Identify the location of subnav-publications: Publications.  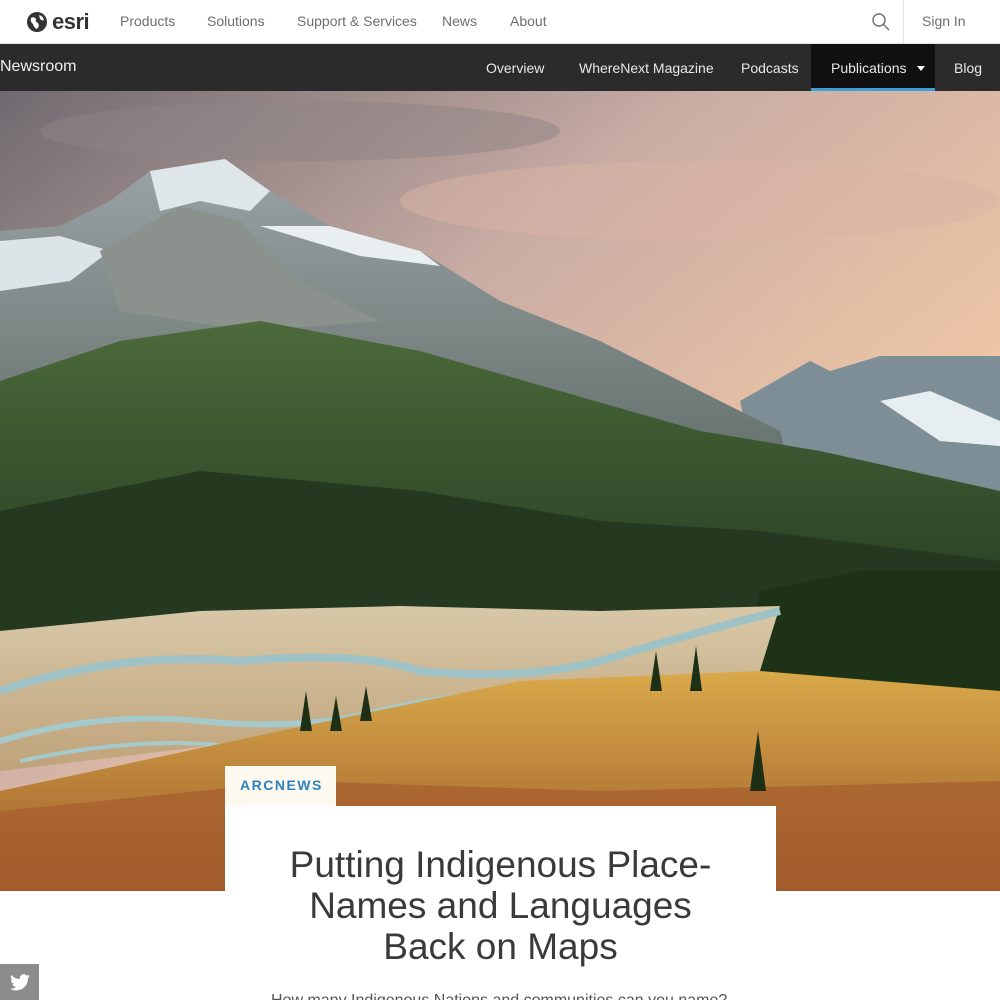
(873, 67).